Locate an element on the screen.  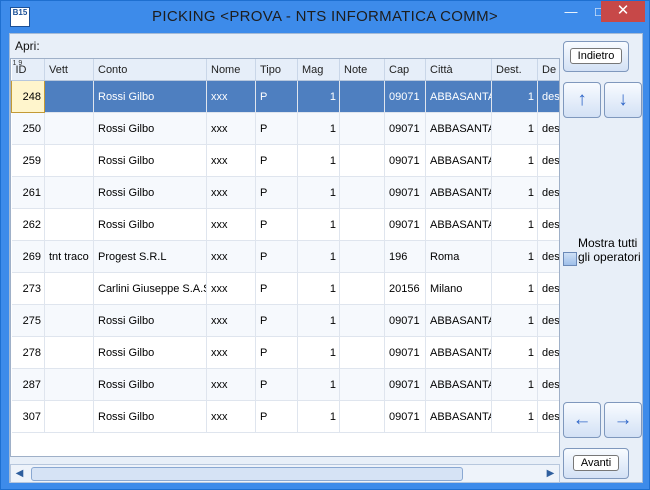
table-cell: tnt traco is located at coordinates (69, 256).